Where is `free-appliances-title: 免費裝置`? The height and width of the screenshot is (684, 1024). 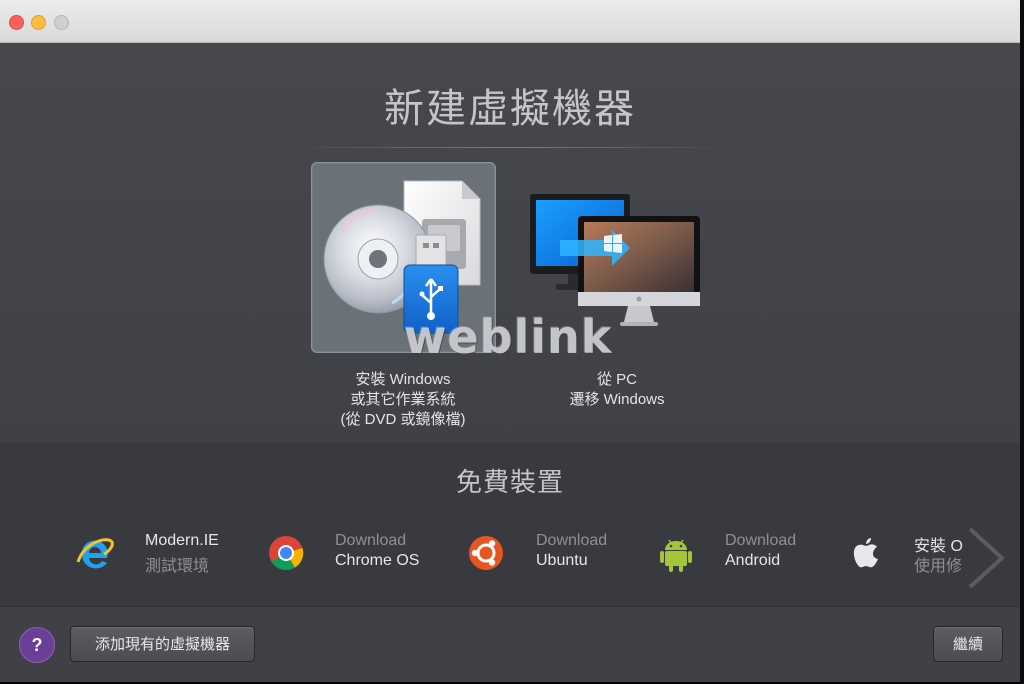
free-appliances-title: 免費裝置 is located at coordinates (509, 483).